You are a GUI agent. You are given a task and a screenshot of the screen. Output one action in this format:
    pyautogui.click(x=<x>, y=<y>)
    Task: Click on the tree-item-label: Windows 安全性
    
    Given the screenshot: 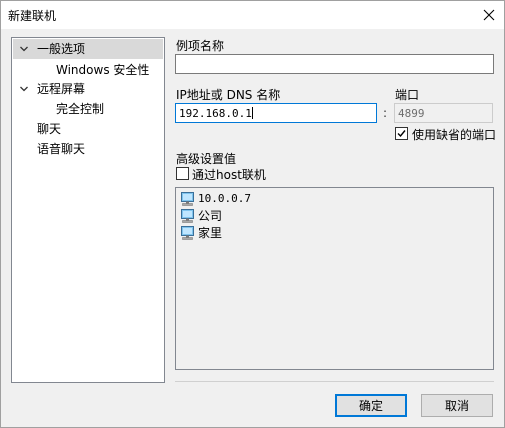 What is the action you would take?
    pyautogui.click(x=103, y=70)
    